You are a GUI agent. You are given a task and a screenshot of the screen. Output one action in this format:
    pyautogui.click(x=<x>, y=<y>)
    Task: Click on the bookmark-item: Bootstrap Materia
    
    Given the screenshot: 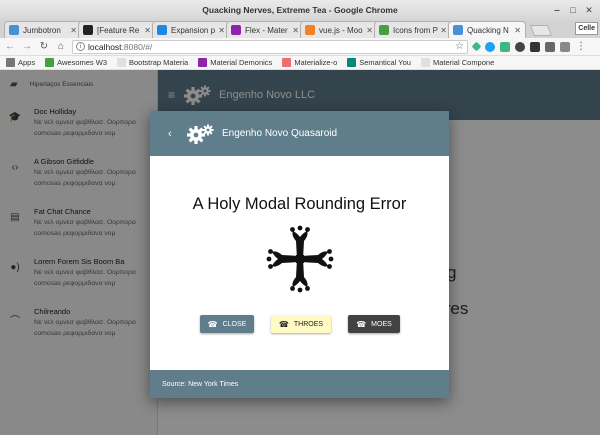 What is the action you would take?
    pyautogui.click(x=152, y=62)
    